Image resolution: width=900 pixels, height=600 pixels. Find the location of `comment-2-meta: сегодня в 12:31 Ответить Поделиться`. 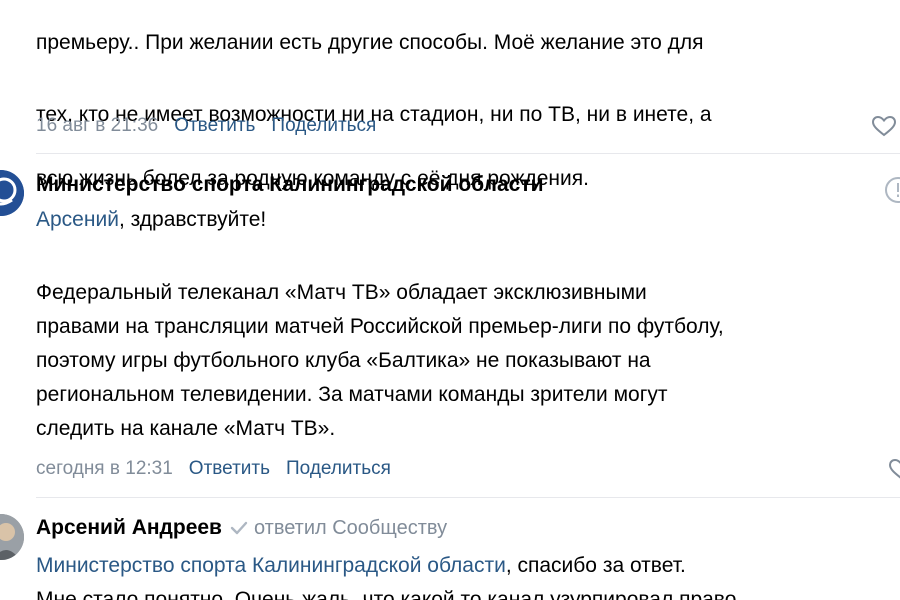

comment-2-meta: сегодня в 12:31 Ответить Поделиться is located at coordinates (468, 469).